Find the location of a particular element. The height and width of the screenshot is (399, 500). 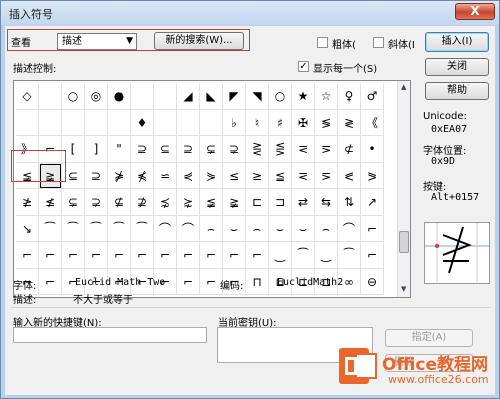

symbol-cell: ⊇ is located at coordinates (188, 149).